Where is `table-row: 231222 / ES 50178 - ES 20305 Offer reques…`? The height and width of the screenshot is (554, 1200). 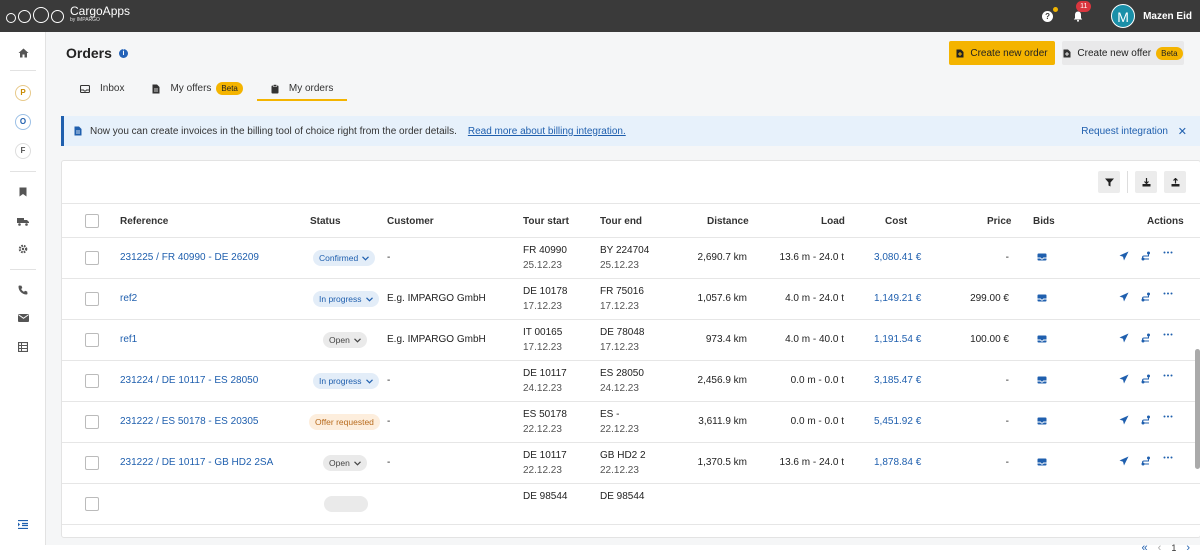
table-row: 231222 / ES 50178 - ES 20305 Offer reques… is located at coordinates (631, 422).